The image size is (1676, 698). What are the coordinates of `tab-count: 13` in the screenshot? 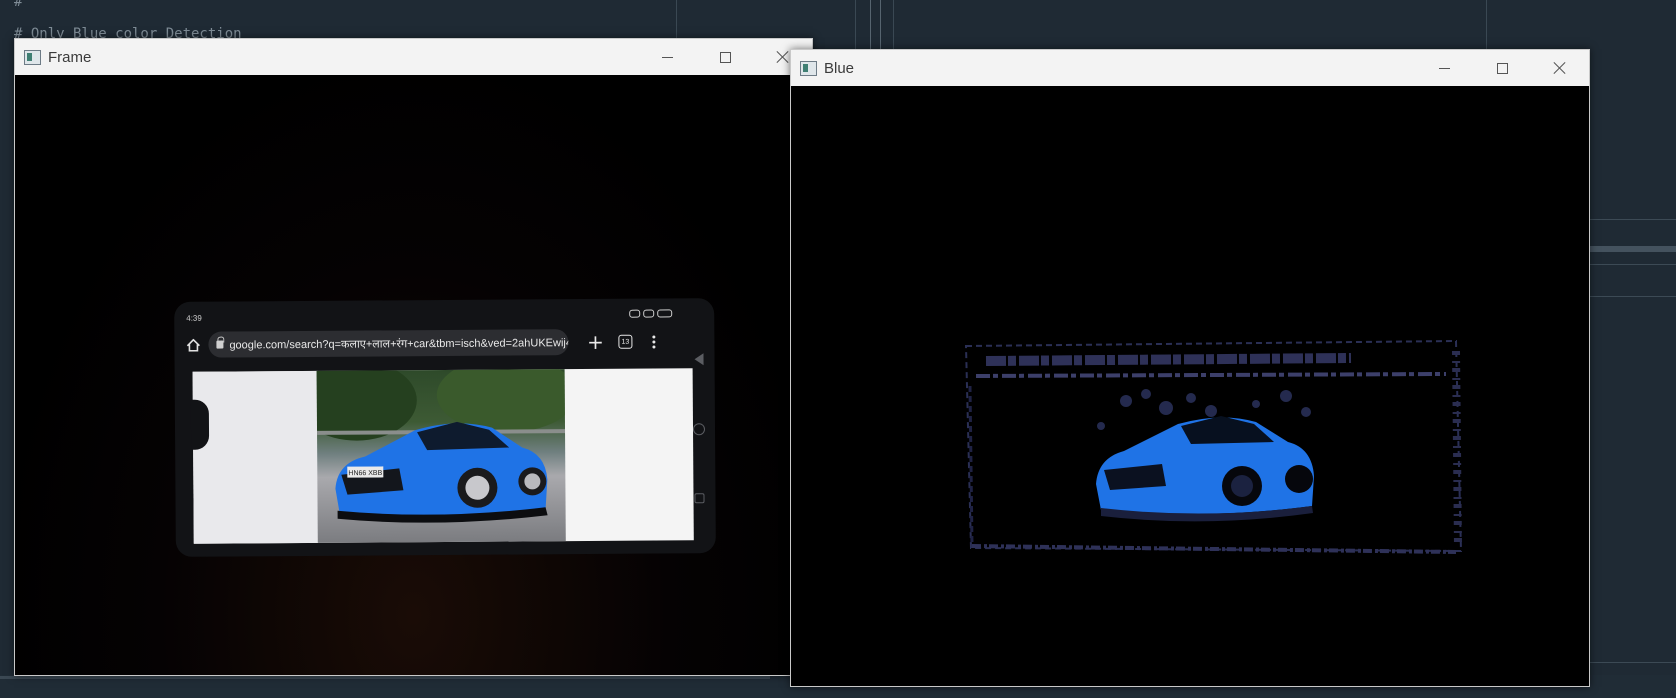 It's located at (625, 341).